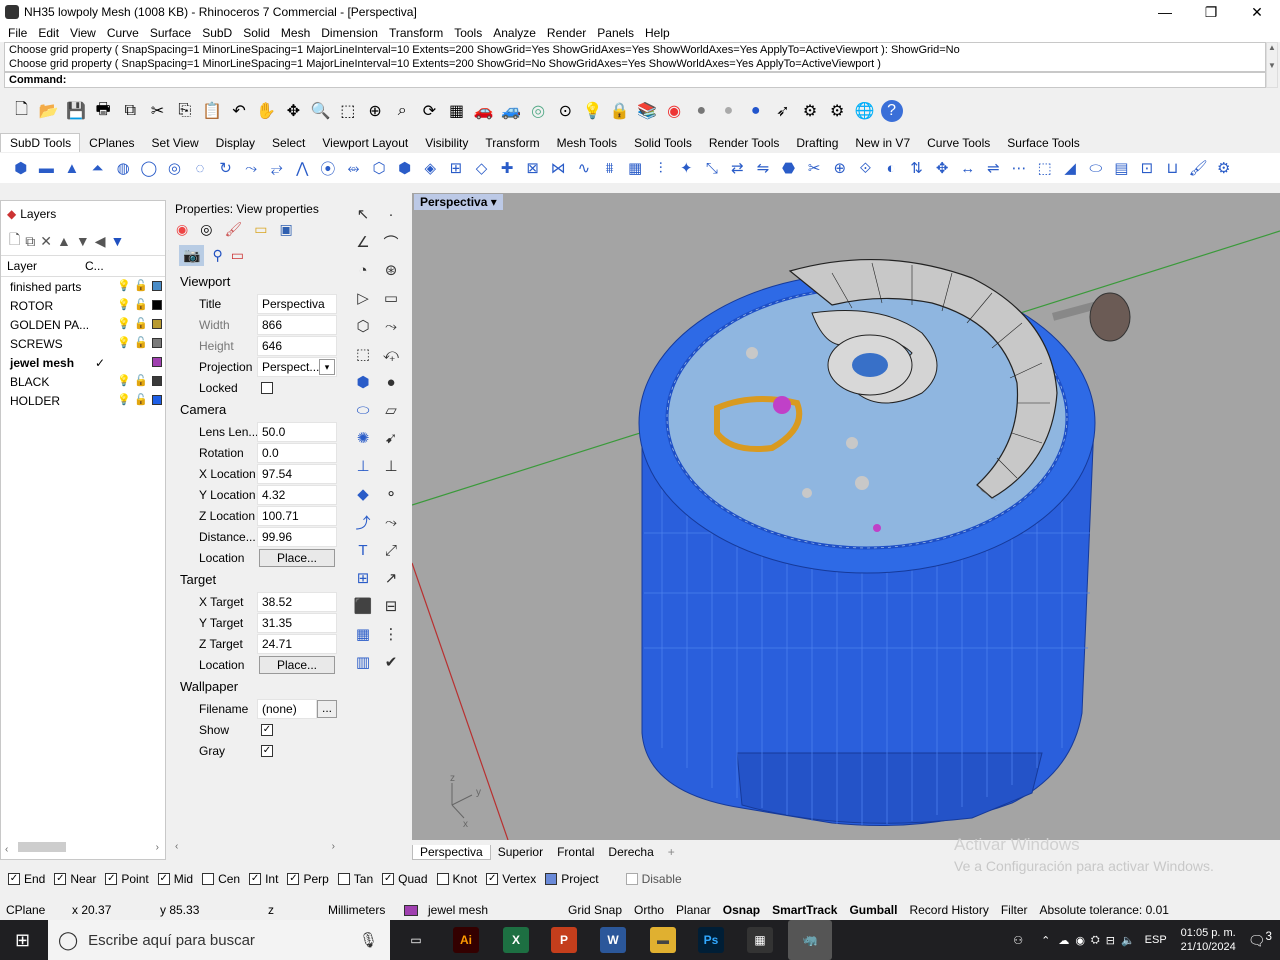  What do you see at coordinates (122, 33) in the screenshot?
I see `menu-item-curve: Curve` at bounding box center [122, 33].